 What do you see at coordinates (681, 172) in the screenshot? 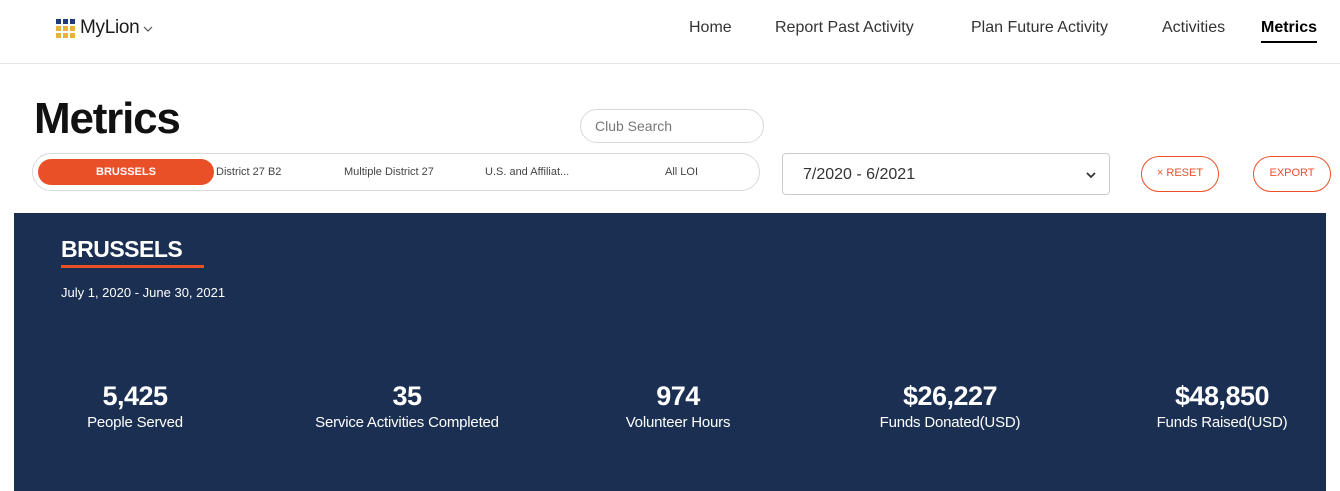
I see `tab-all-loi: All LOI` at bounding box center [681, 172].